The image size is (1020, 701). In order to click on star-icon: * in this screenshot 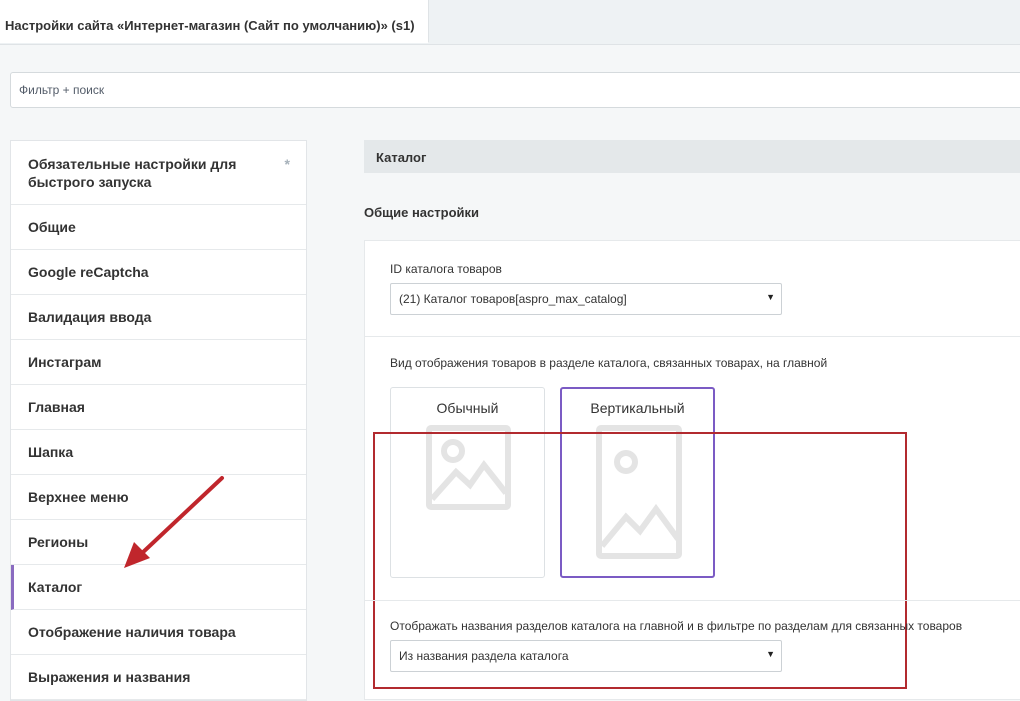, I will do `click(287, 164)`.